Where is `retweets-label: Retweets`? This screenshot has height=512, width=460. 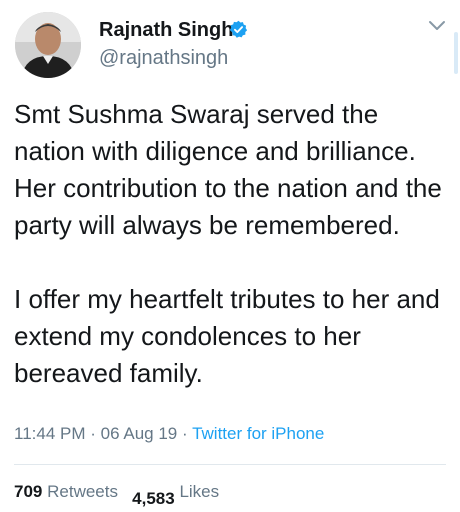 retweets-label: Retweets is located at coordinates (82, 491).